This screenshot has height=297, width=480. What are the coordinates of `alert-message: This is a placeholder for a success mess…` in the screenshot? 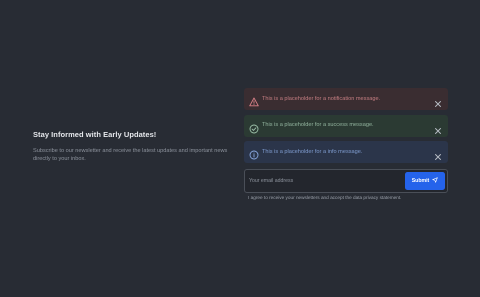 It's located at (318, 125).